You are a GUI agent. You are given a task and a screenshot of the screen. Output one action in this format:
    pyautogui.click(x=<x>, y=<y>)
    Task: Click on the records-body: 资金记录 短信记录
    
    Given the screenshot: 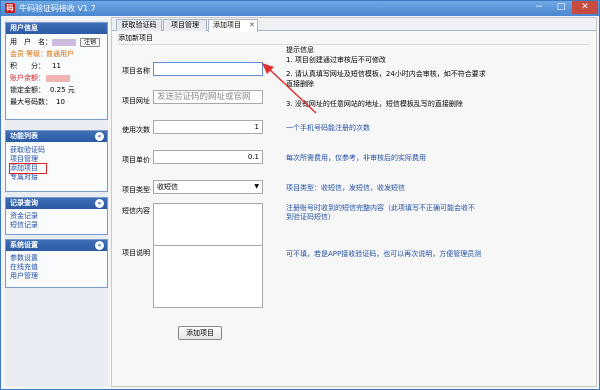 What is the action you would take?
    pyautogui.click(x=56, y=220)
    